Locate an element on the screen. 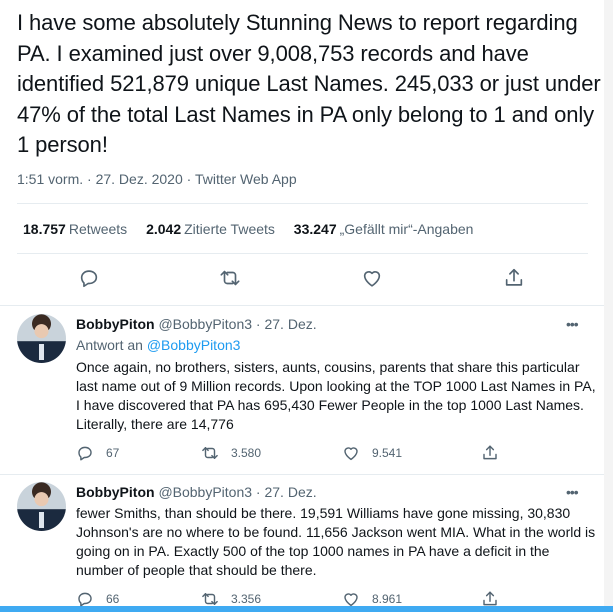 Image resolution: width=613 pixels, height=612 pixels. window-bottom-edge is located at coordinates (306, 609).